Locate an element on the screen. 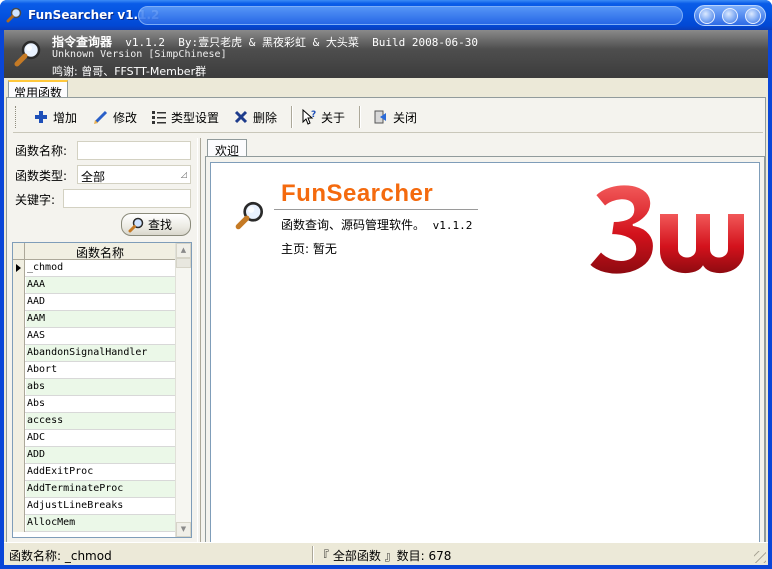 This screenshot has height=569, width=772. maximize-button is located at coordinates (730, 16).